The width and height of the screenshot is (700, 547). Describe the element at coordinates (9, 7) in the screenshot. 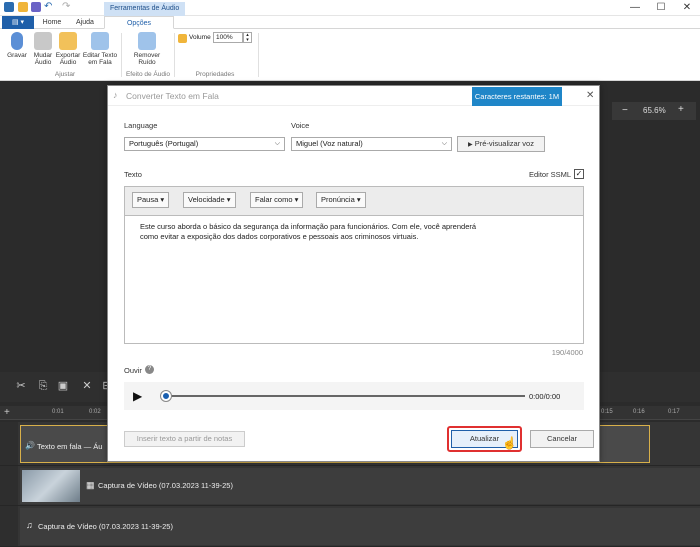

I see `app-icon` at that location.